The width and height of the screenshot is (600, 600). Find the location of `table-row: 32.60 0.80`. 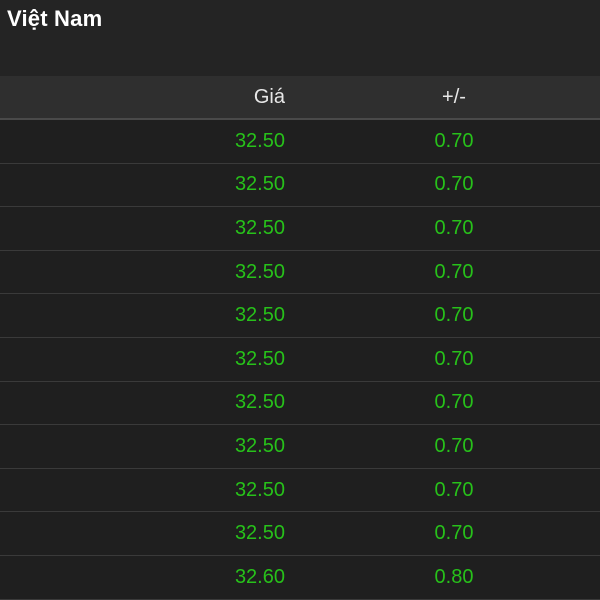

table-row: 32.60 0.80 is located at coordinates (300, 578).